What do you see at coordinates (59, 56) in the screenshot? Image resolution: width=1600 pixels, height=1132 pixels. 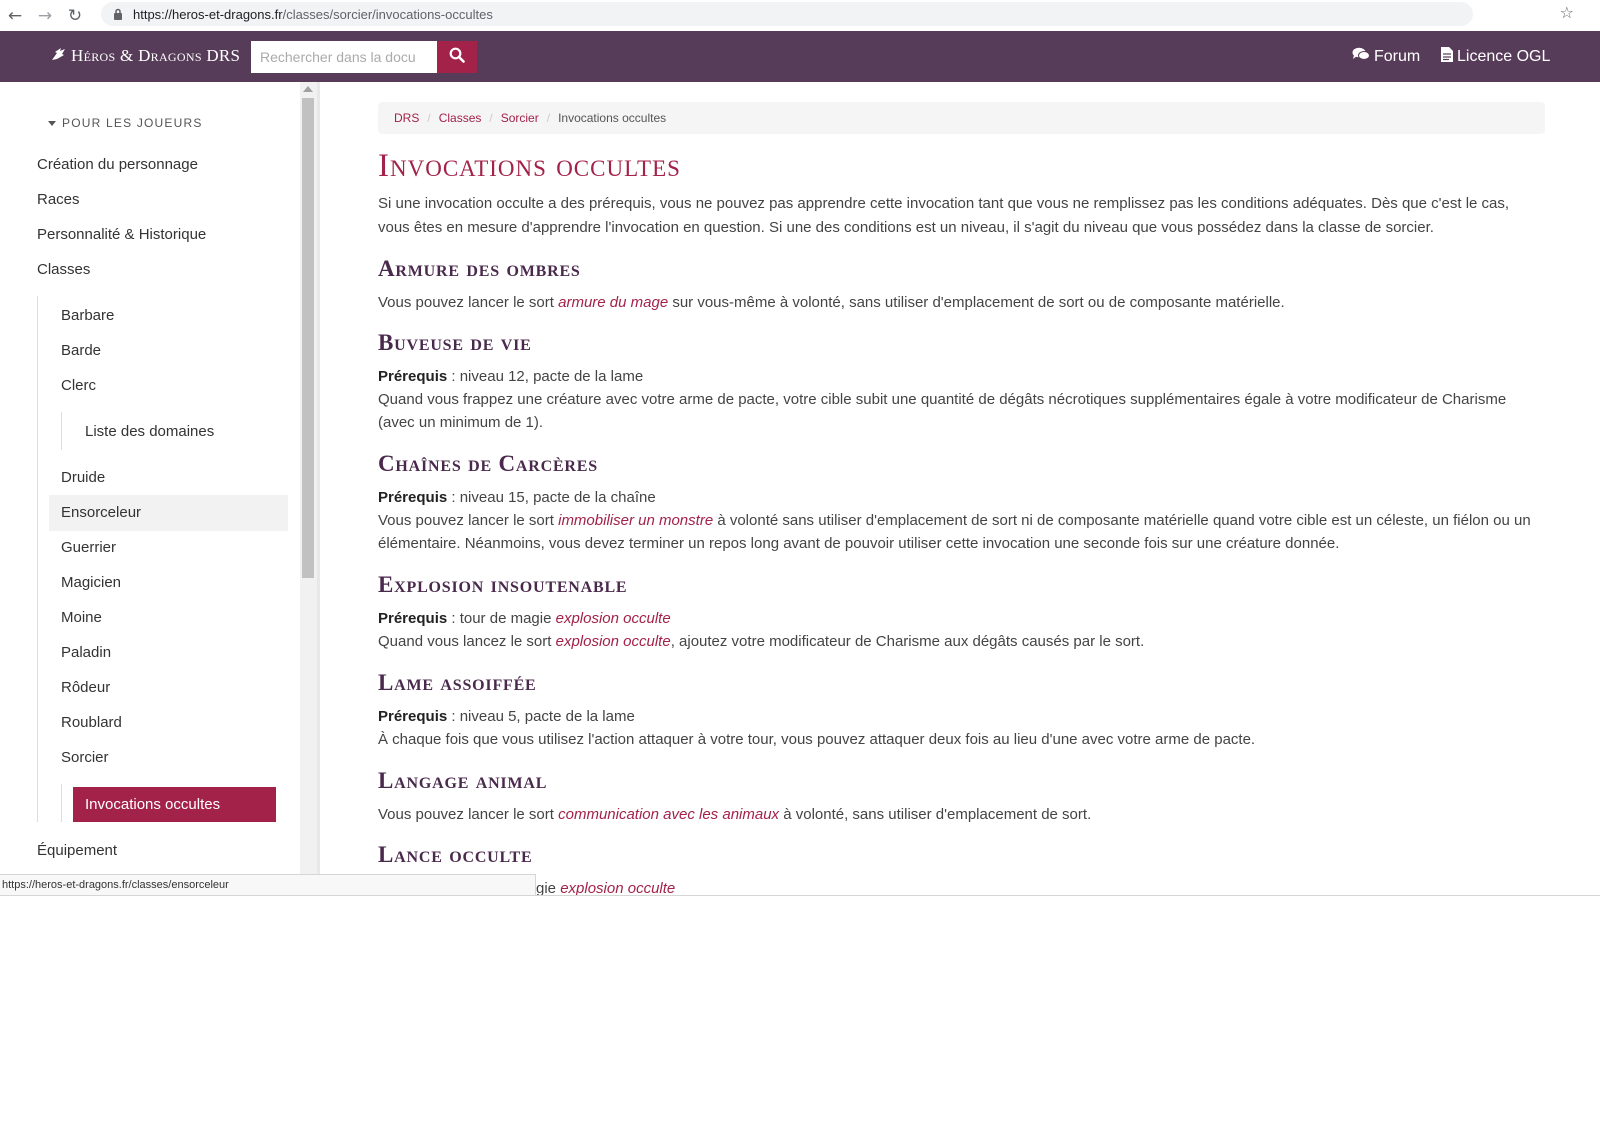 I see `dragon-logo-icon` at bounding box center [59, 56].